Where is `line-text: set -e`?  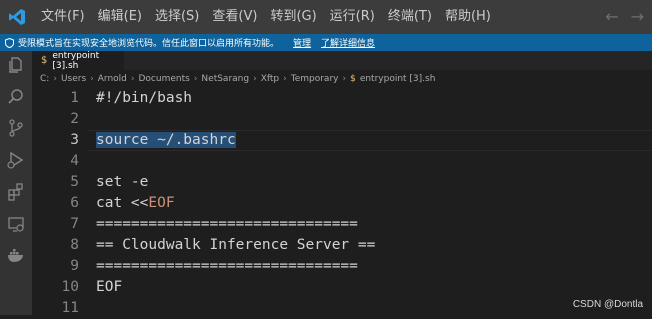
line-text: set -e is located at coordinates (122, 182).